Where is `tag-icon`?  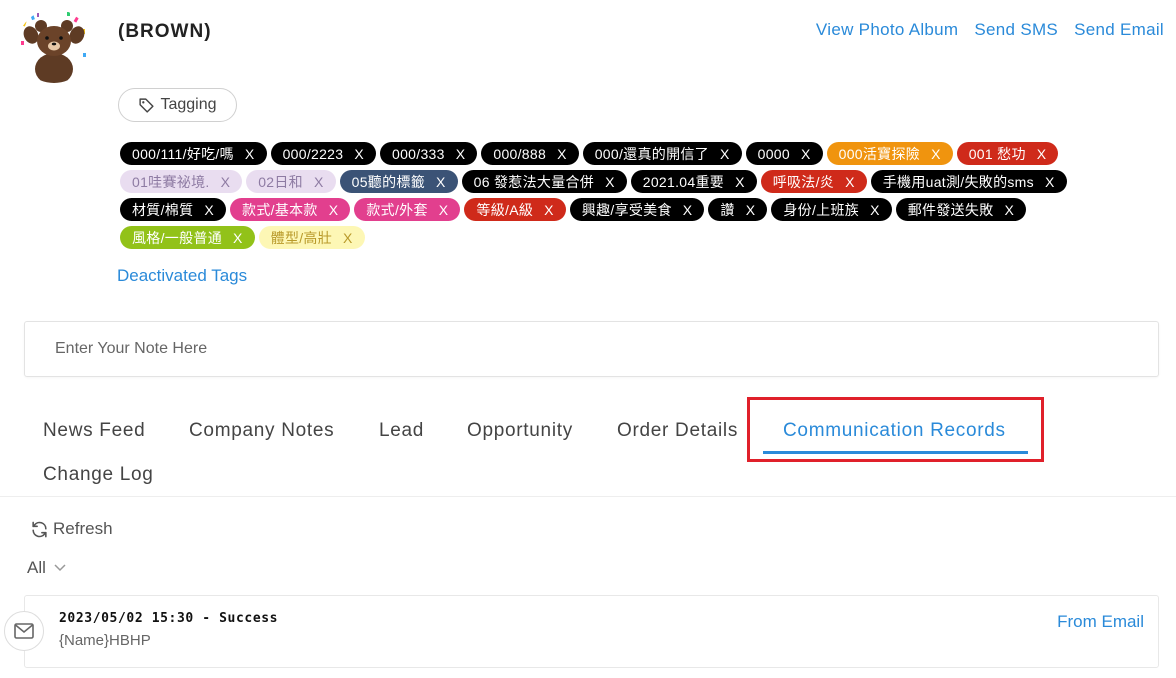
tag-icon is located at coordinates (147, 105).